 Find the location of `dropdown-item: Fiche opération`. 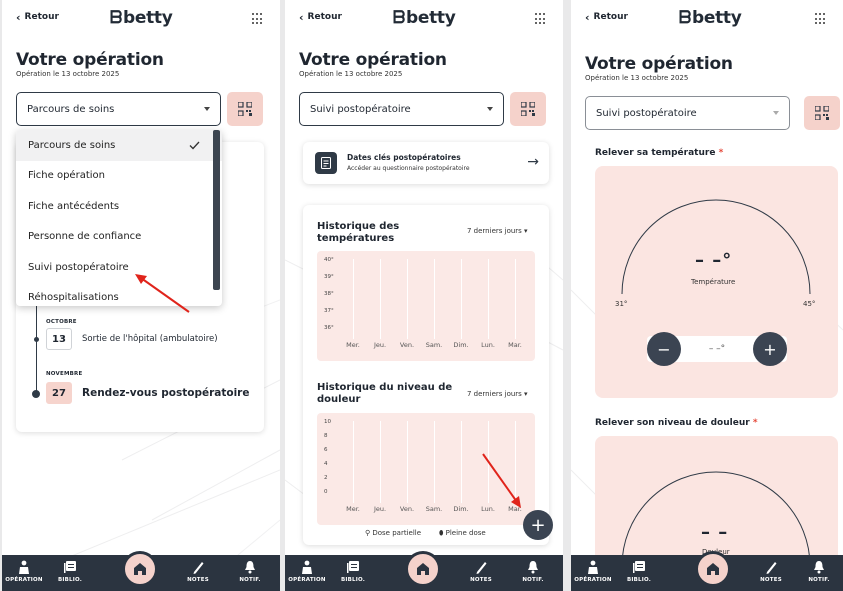

dropdown-item: Fiche opération is located at coordinates (119, 176).